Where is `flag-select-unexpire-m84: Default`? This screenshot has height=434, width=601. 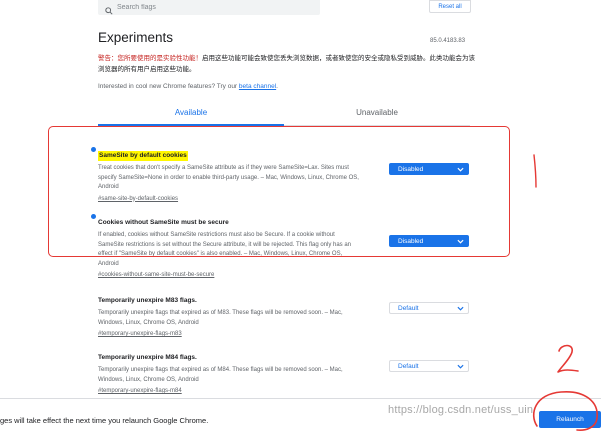
flag-select-unexpire-m84: Default is located at coordinates (429, 366).